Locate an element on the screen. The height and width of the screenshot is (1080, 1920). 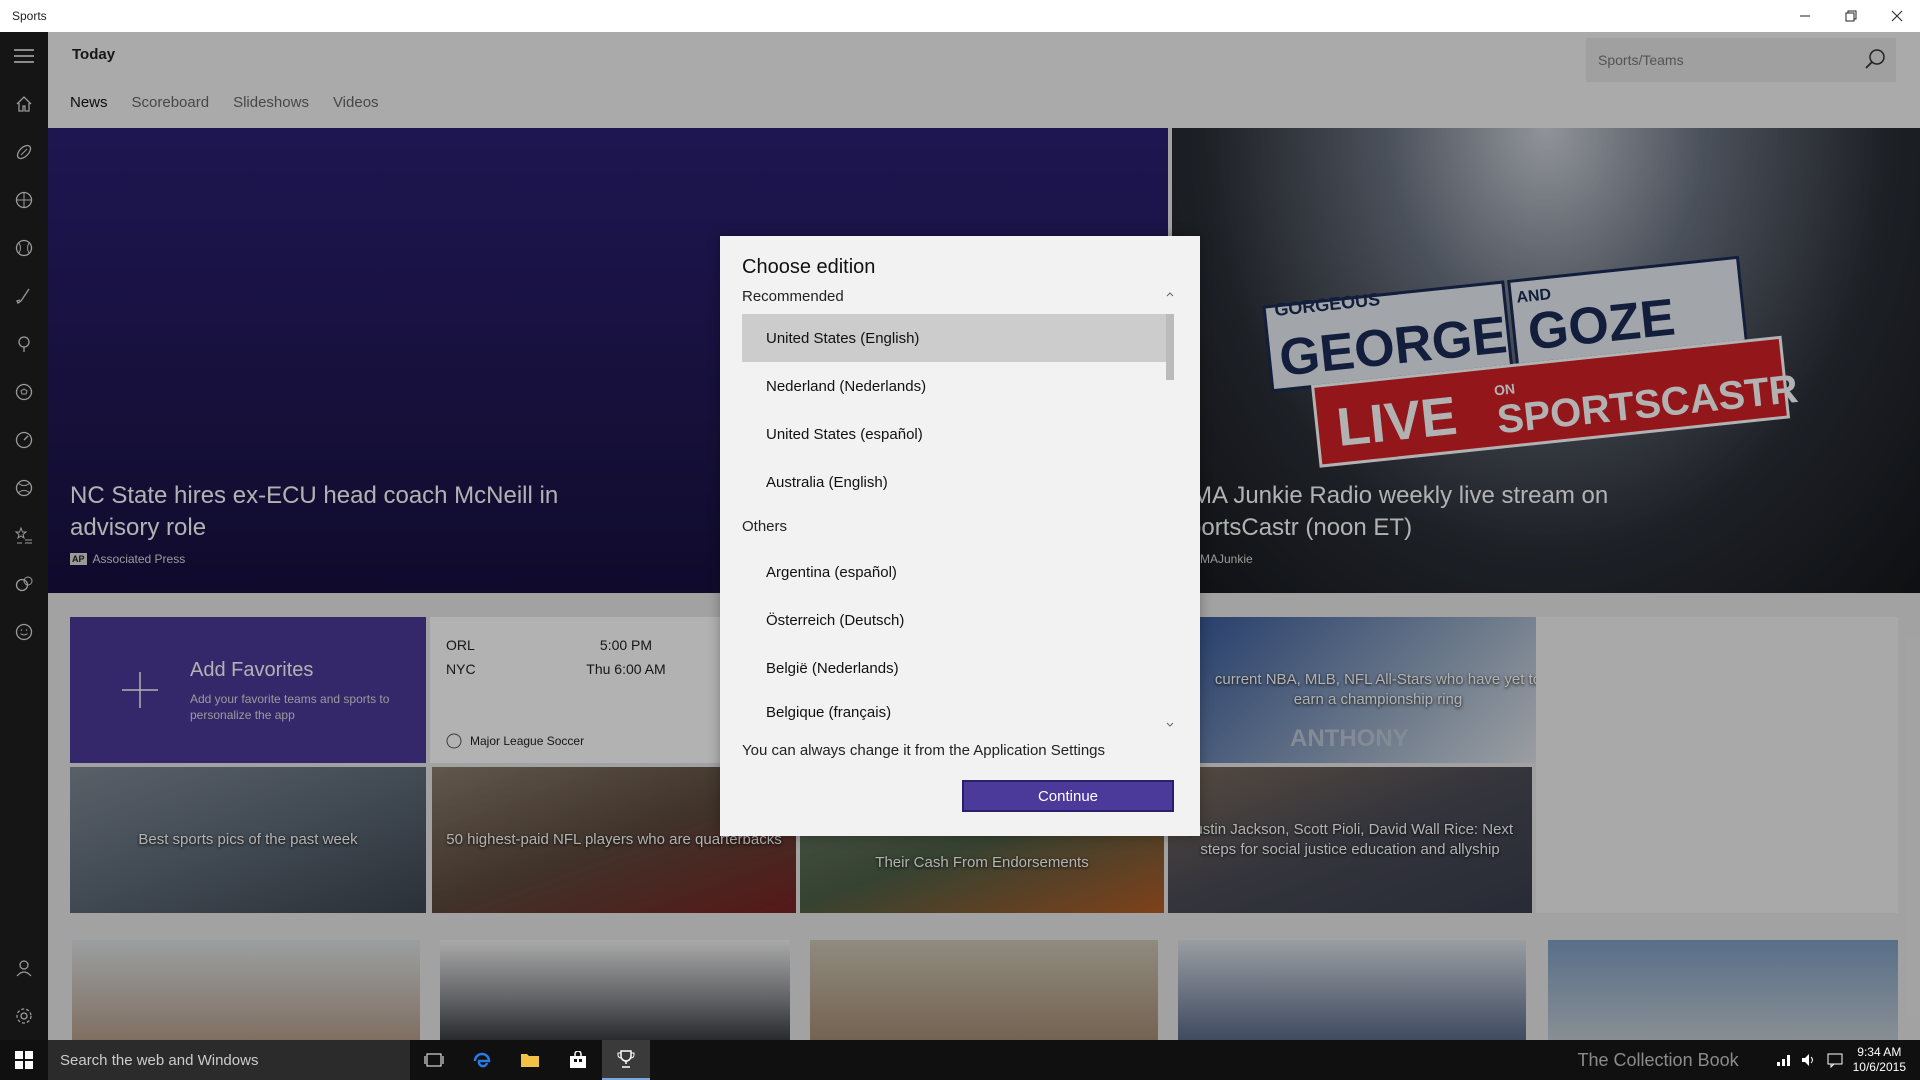
sports-app-button is located at coordinates (626, 1060).